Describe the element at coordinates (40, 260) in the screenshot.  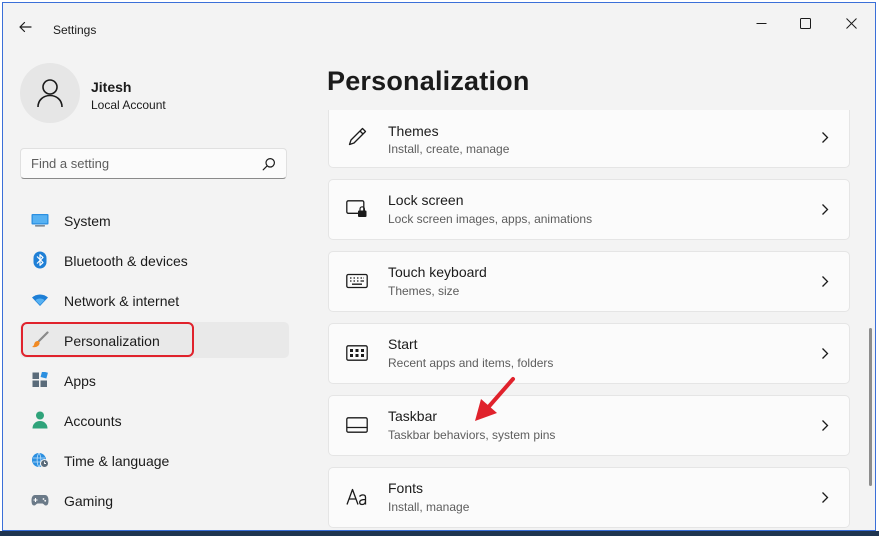
I see `bluetooth-icon` at that location.